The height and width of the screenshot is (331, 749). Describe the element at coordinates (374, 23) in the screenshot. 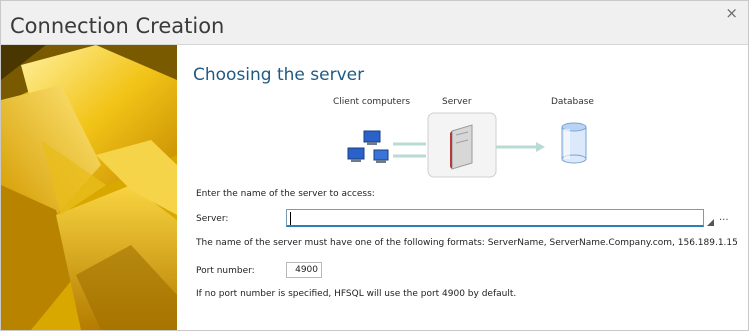

I see `title-bar: Connection Creation ×` at that location.